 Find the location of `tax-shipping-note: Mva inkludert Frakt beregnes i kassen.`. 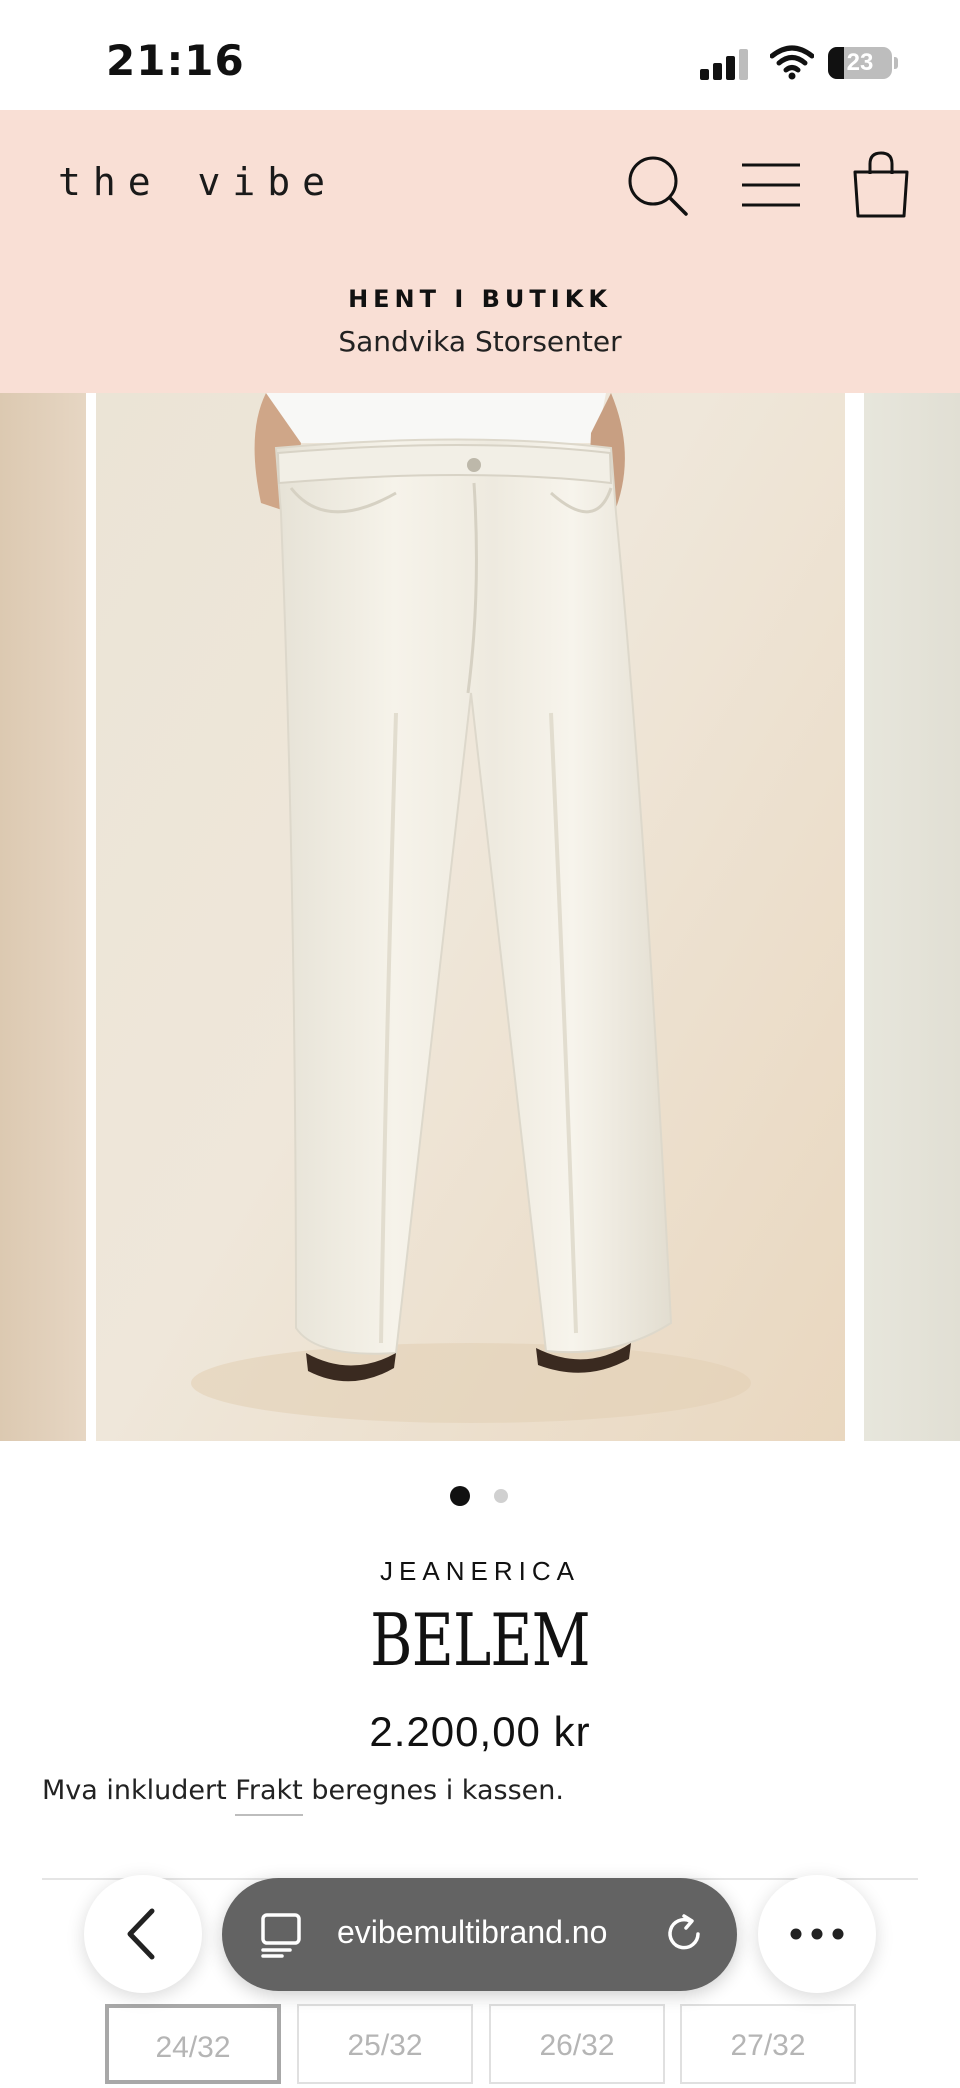

tax-shipping-note: Mva inkludert Frakt beregnes i kassen. is located at coordinates (303, 1795).